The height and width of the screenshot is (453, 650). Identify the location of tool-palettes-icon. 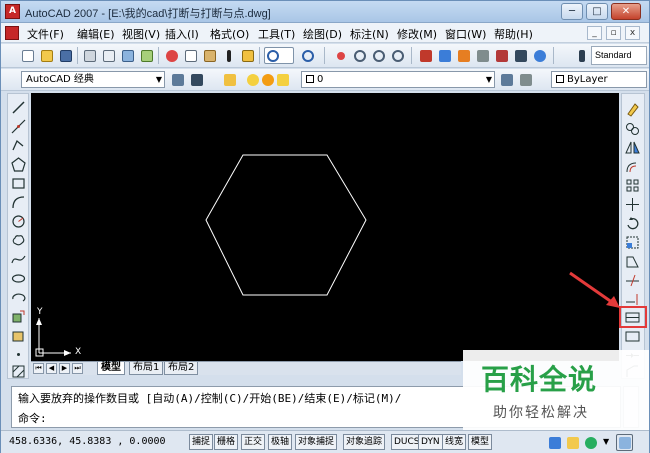
(463, 55).